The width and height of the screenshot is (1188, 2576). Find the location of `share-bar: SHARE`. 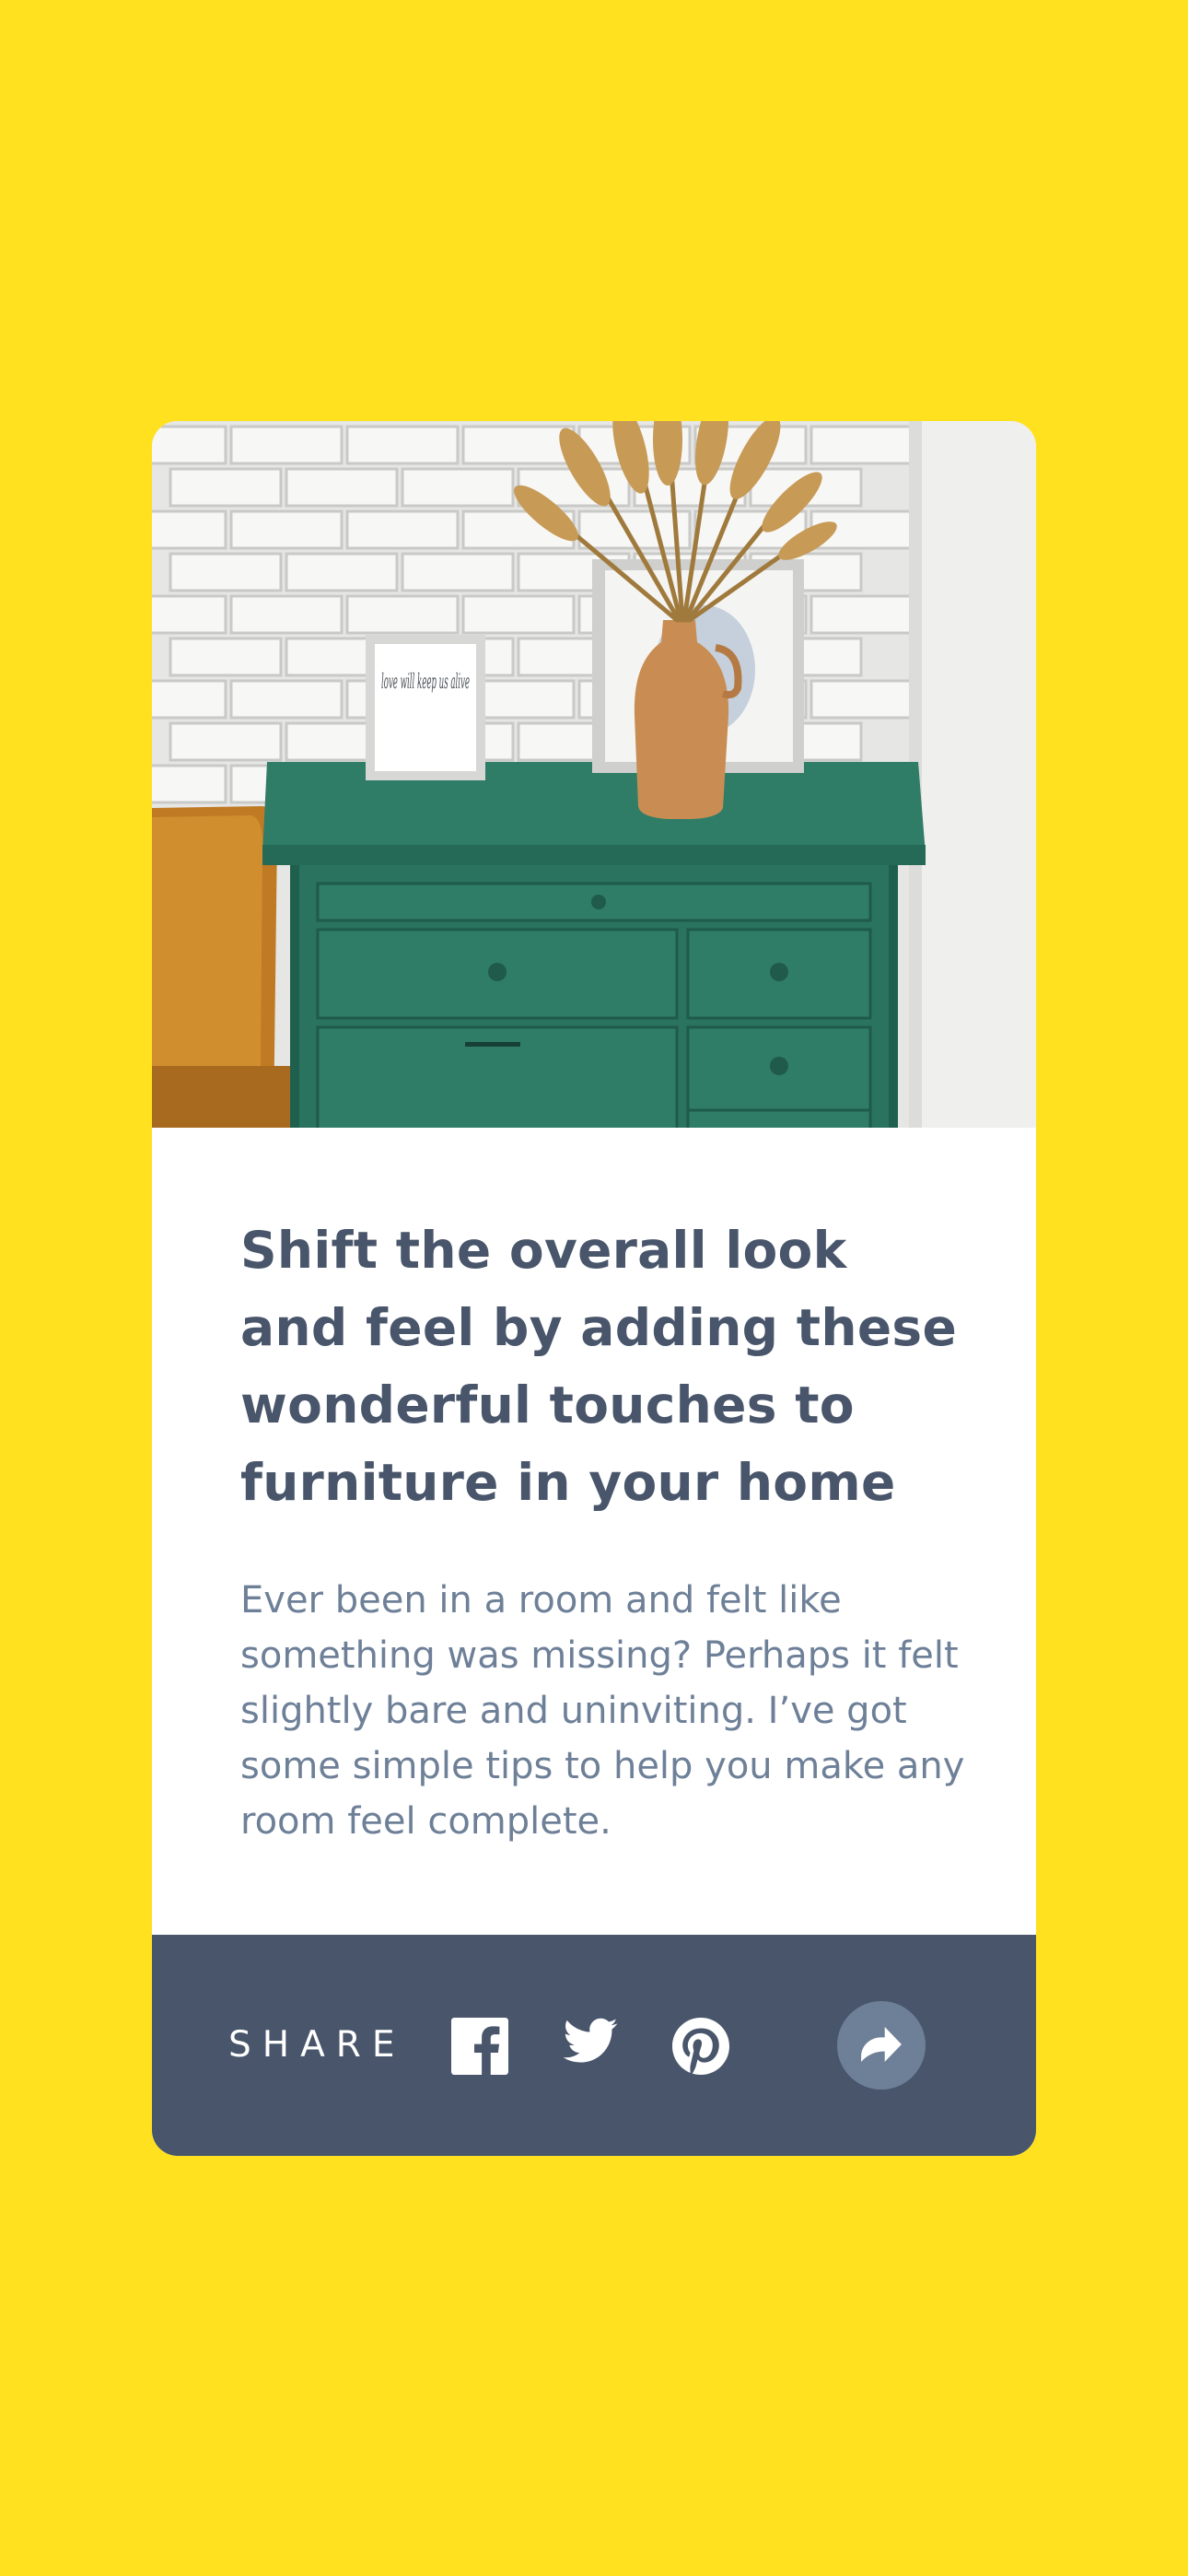

share-bar: SHARE is located at coordinates (594, 2045).